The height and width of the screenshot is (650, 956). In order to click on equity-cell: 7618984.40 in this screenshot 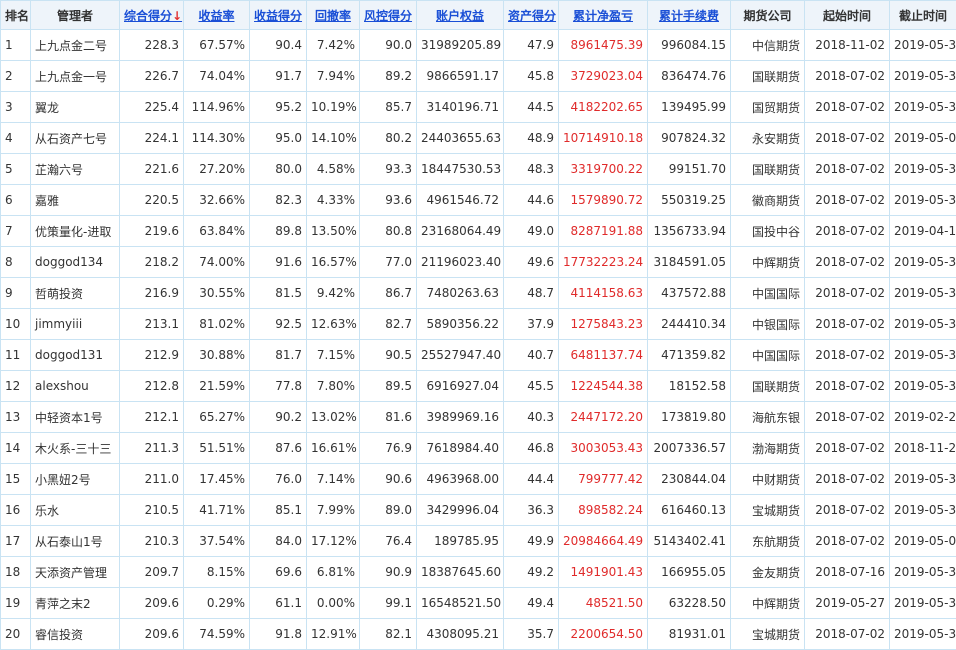, I will do `click(460, 448)`.